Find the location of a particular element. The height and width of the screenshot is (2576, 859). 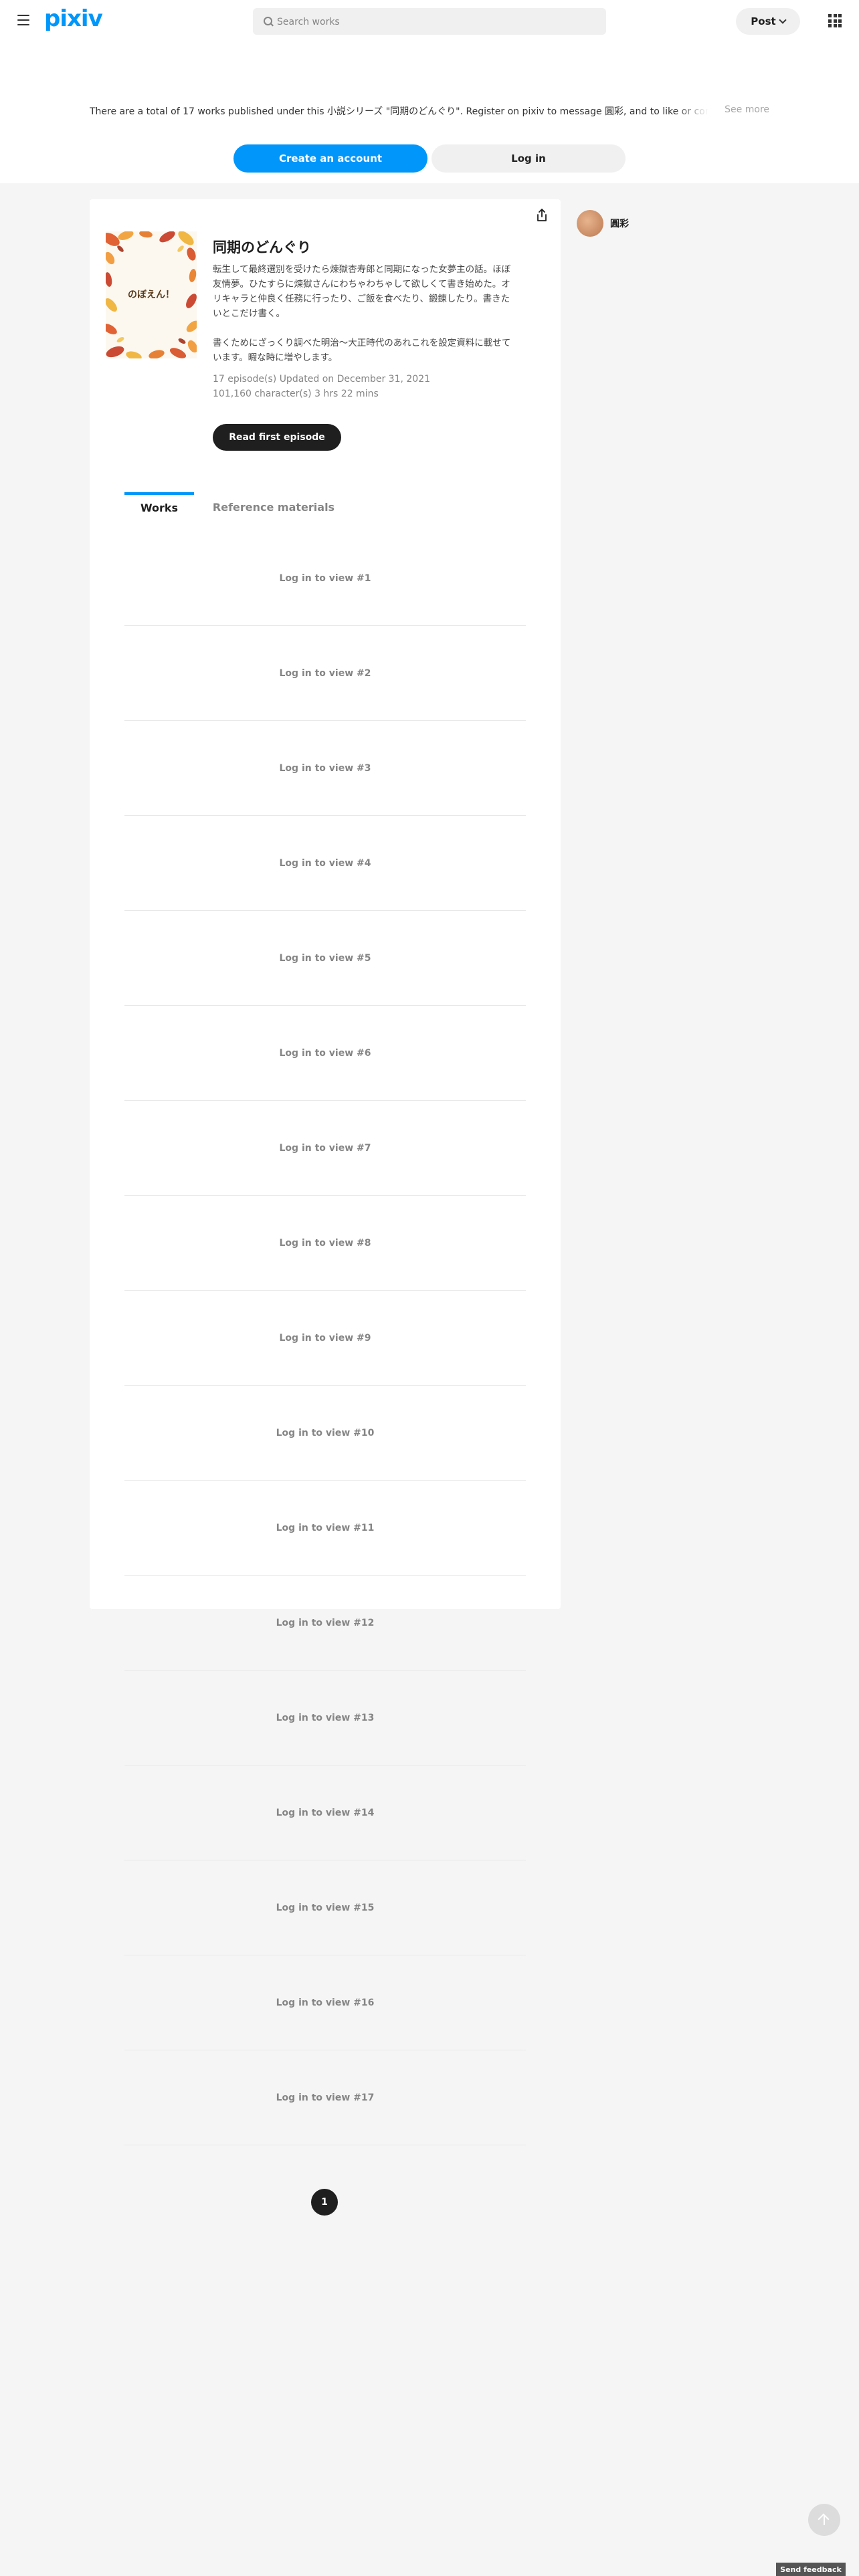

login-to-view-link: Log in to view #13 is located at coordinates (326, 1718).